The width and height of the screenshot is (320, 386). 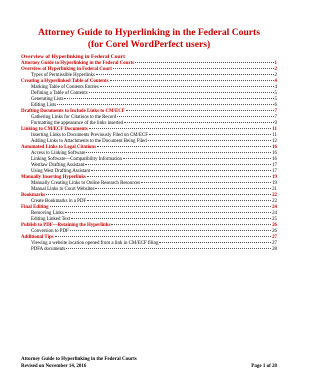 I want to click on footer-page-number: Page 1 of 28, so click(x=264, y=366).